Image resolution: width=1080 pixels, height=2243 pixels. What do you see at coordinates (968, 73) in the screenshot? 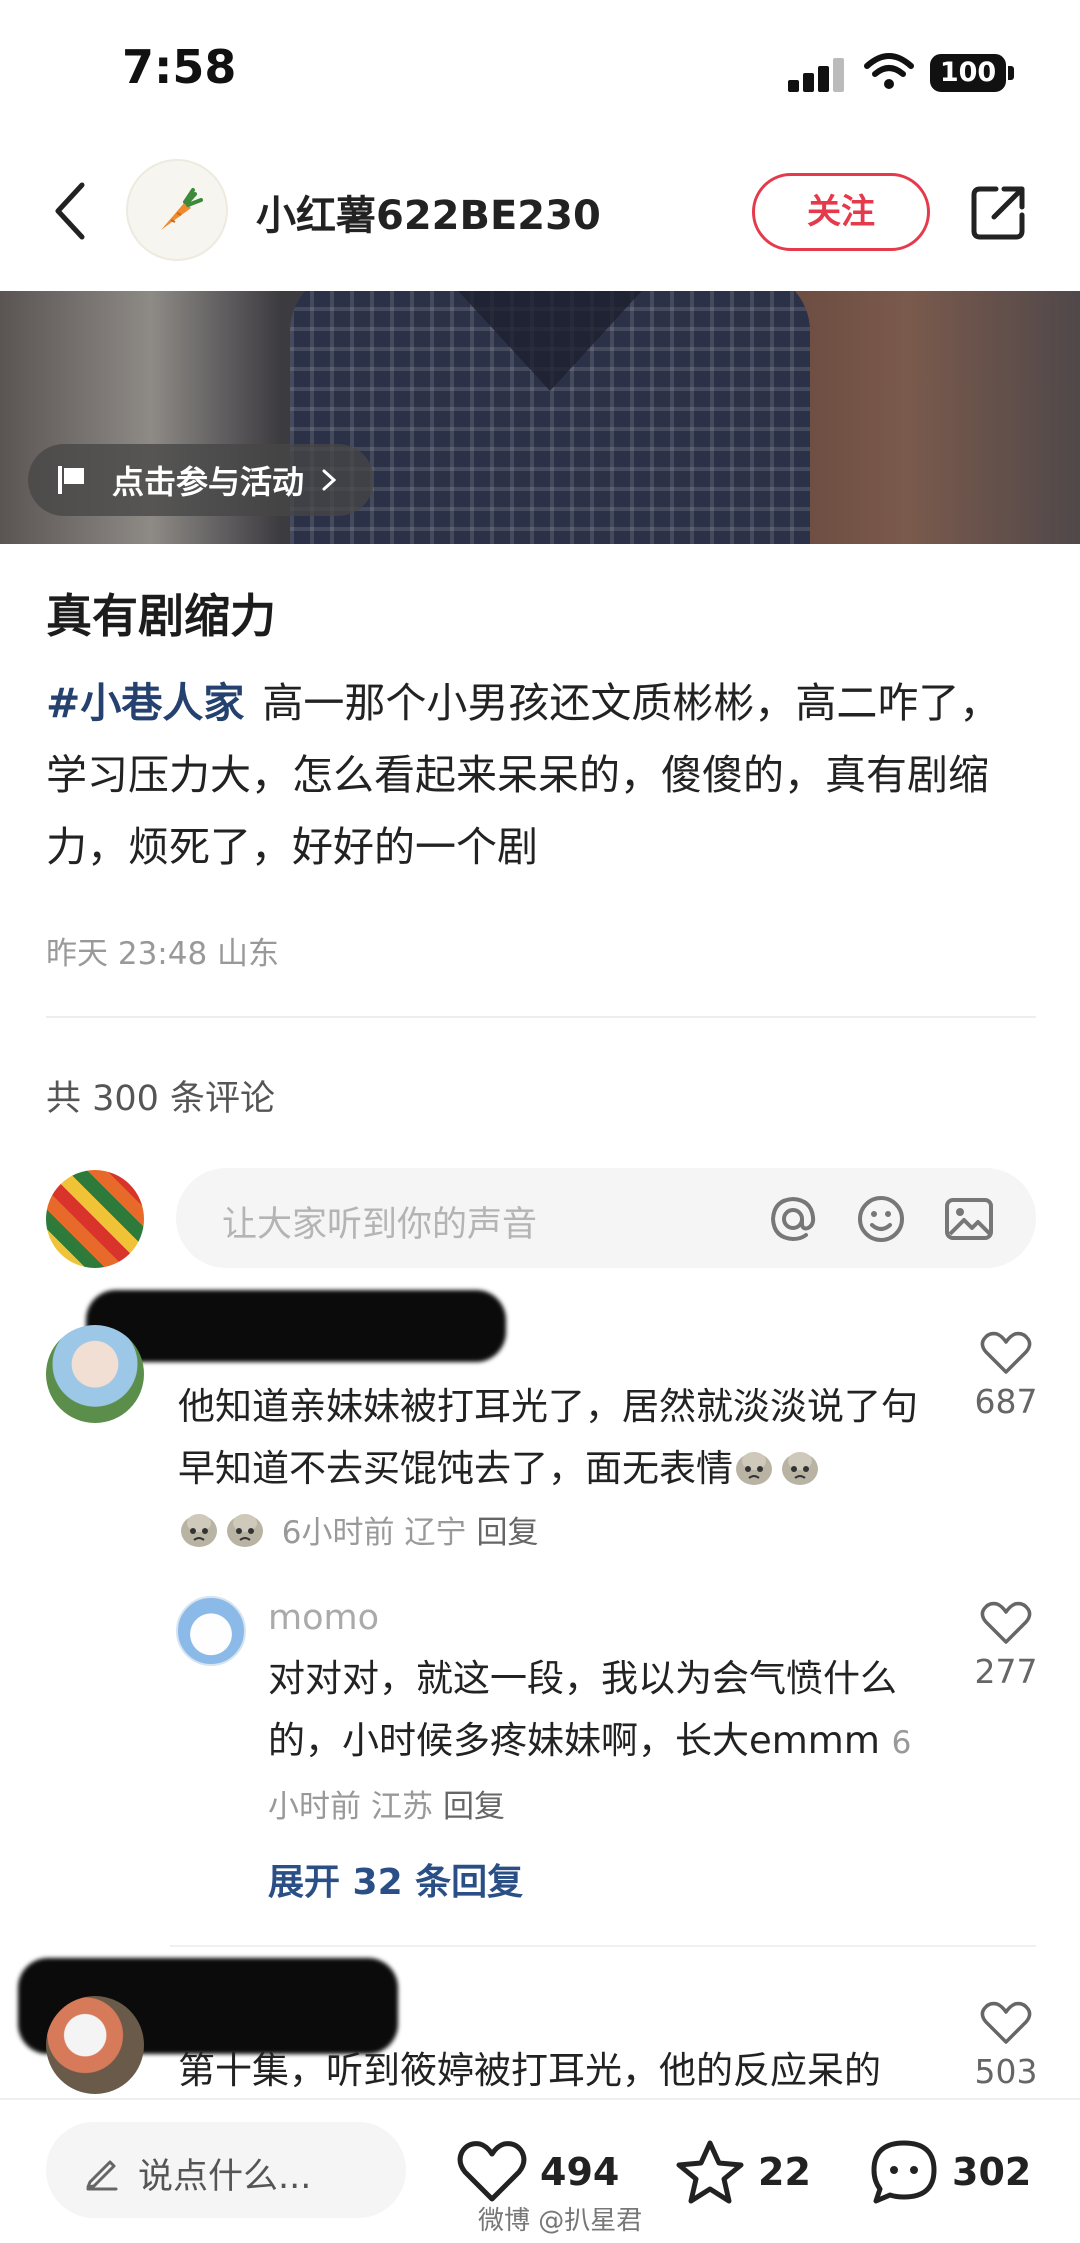
I see `battery-indicator: 100` at bounding box center [968, 73].